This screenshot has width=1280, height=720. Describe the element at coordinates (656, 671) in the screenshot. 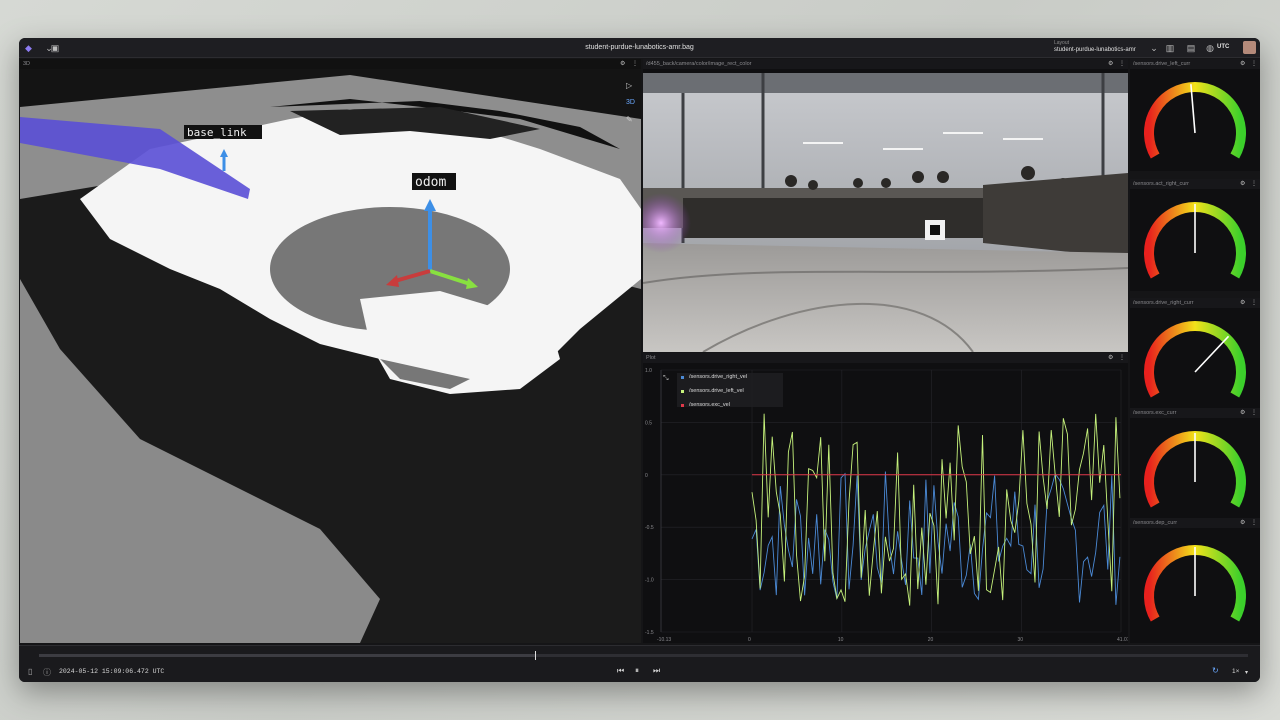

I see `seek-forward-icon: ⏭` at that location.